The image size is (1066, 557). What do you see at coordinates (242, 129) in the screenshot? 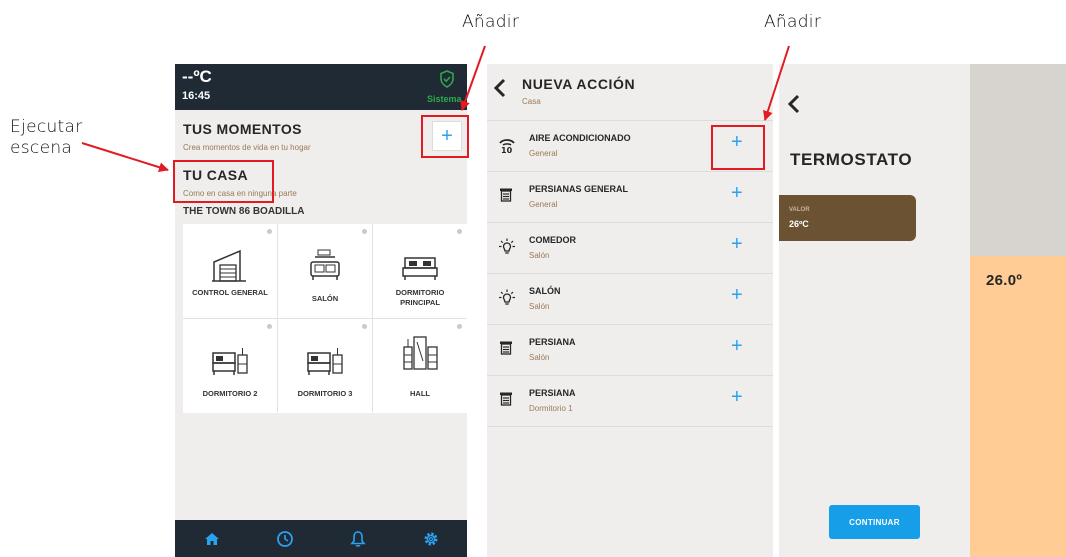
I see `moments-title: TUS MOMENTOS` at bounding box center [242, 129].